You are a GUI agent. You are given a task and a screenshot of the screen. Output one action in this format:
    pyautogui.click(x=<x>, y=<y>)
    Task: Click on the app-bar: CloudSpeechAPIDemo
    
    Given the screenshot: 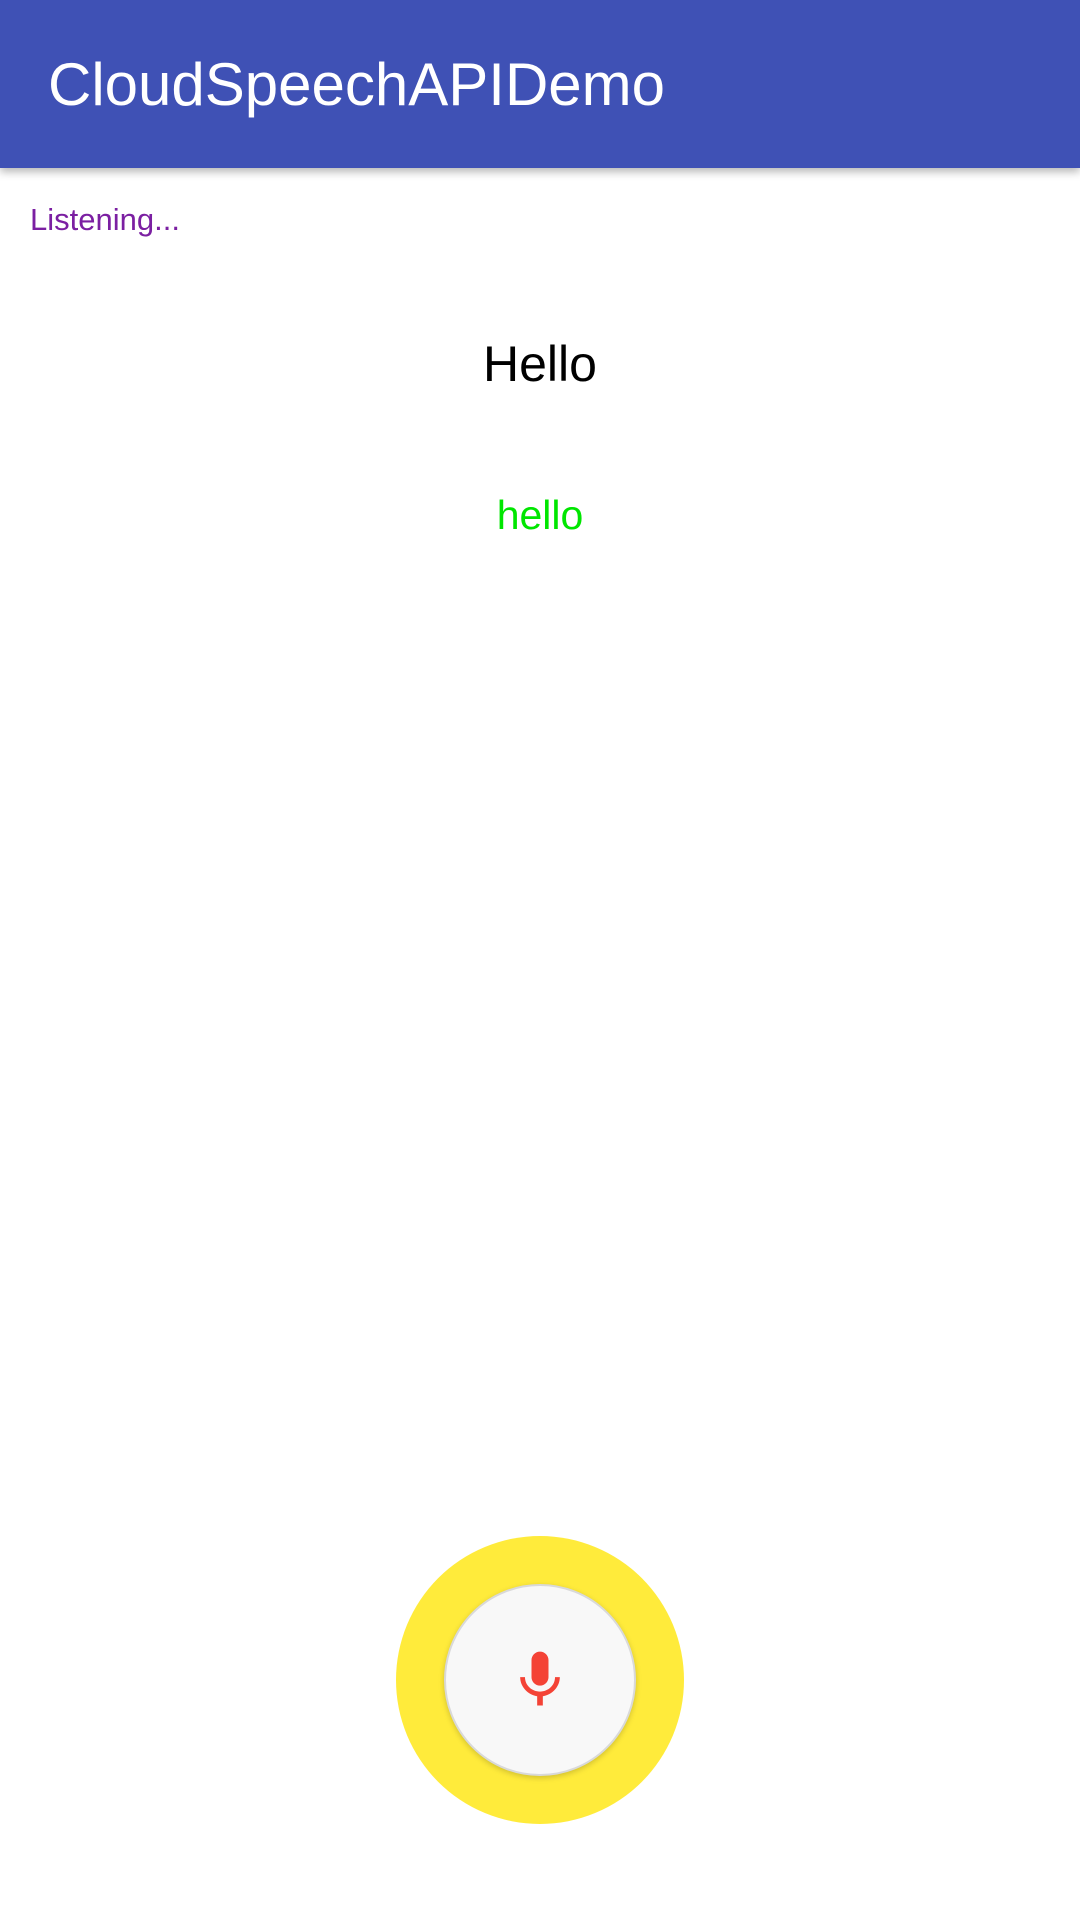 What is the action you would take?
    pyautogui.click(x=540, y=84)
    